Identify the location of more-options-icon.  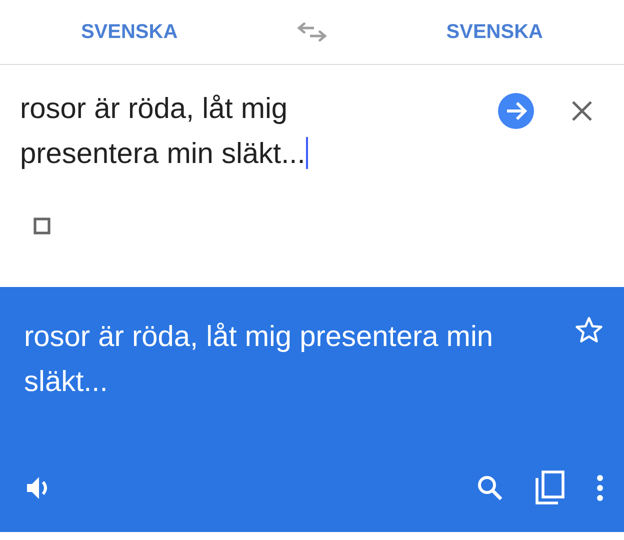
(600, 488).